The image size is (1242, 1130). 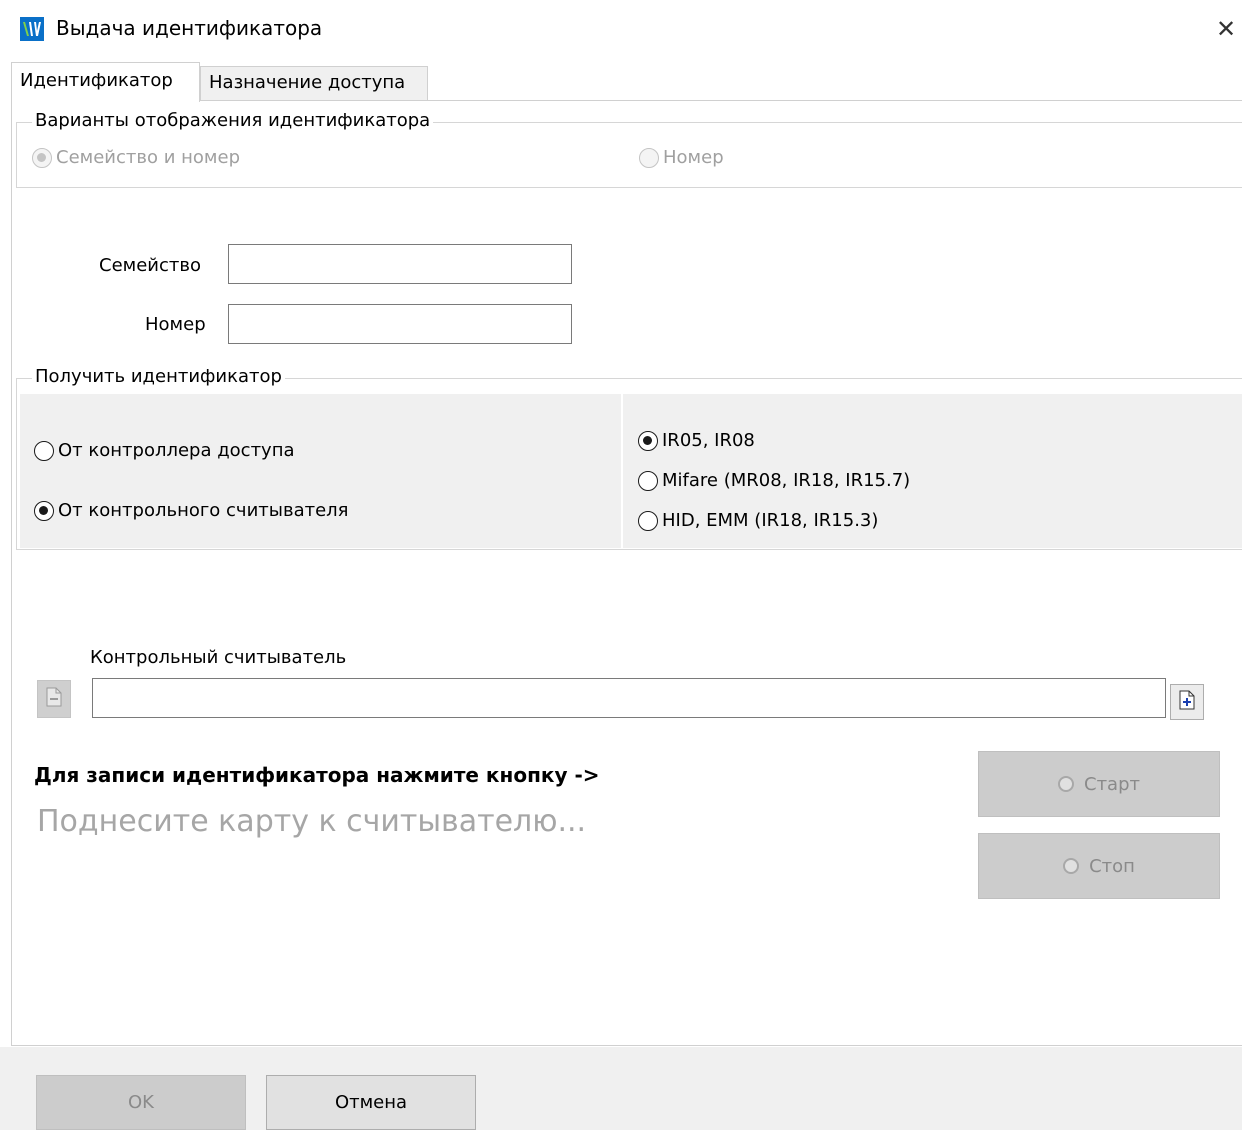 I want to click on radio-family-and-number-label: Семейство и номер, so click(x=148, y=157).